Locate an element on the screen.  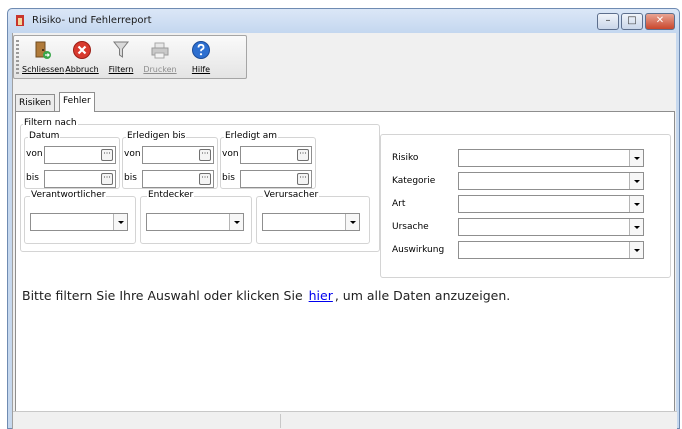
print-button: Drucken is located at coordinates (160, 58).